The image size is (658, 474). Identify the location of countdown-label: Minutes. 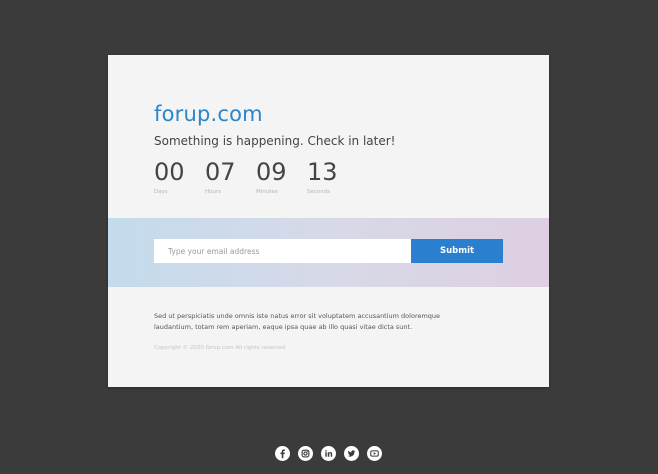
(267, 192).